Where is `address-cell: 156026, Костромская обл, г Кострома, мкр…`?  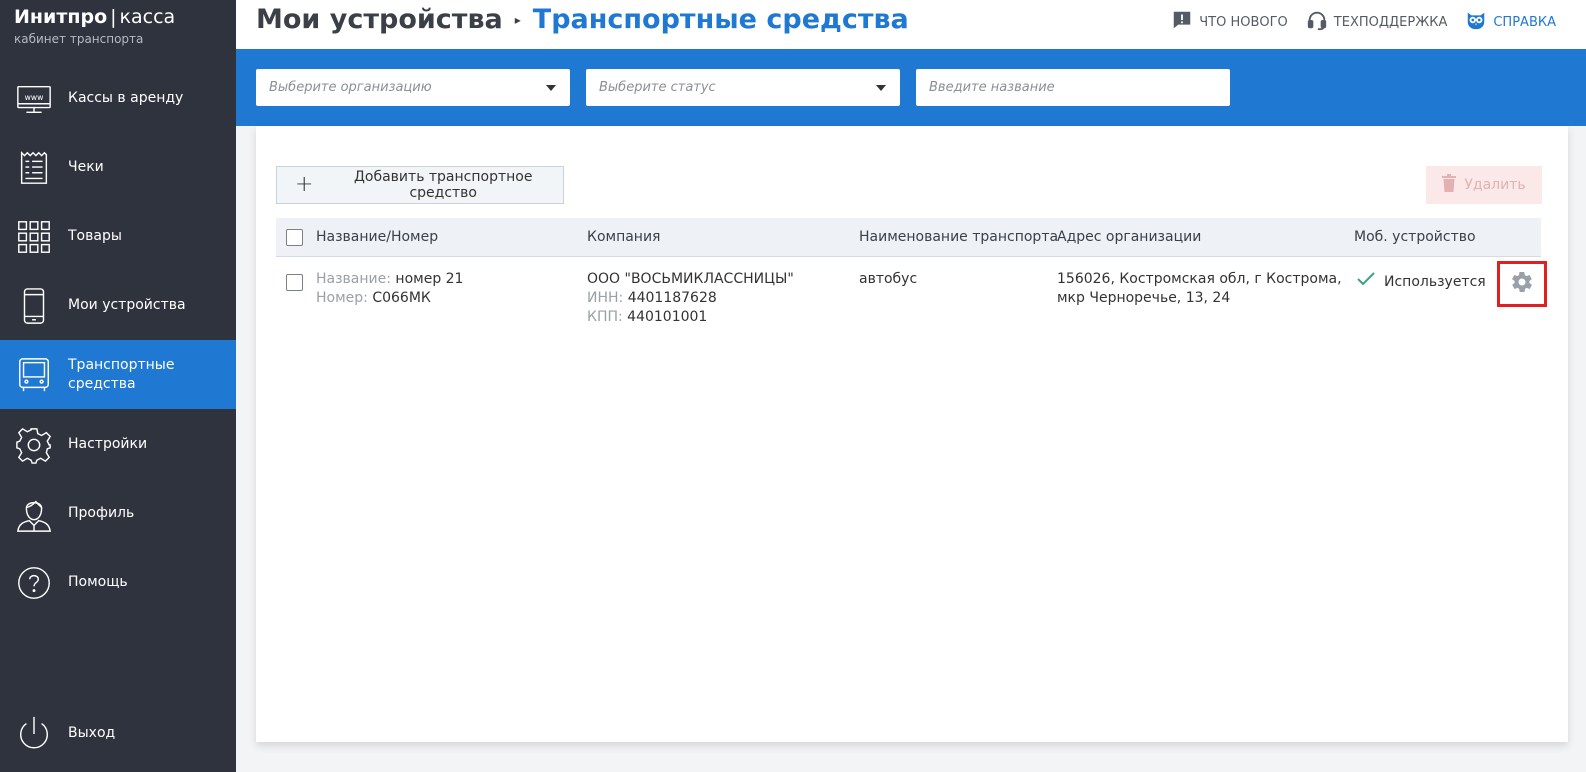
address-cell: 156026, Костромская обл, г Кострома, мкр… is located at coordinates (1199, 289).